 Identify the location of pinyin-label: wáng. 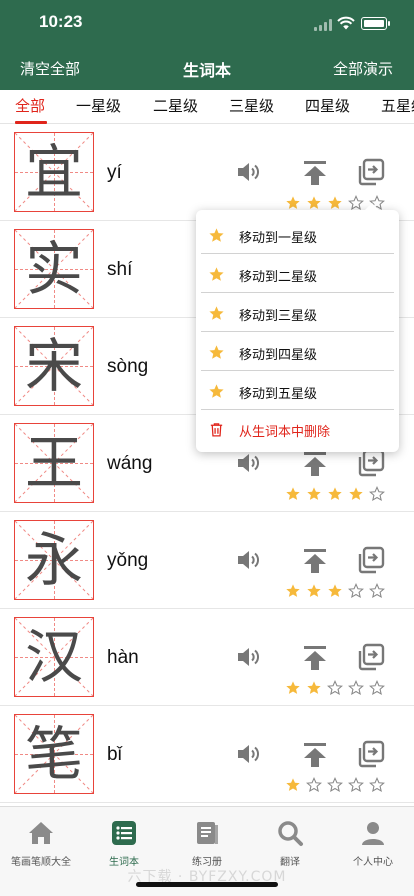
(130, 463).